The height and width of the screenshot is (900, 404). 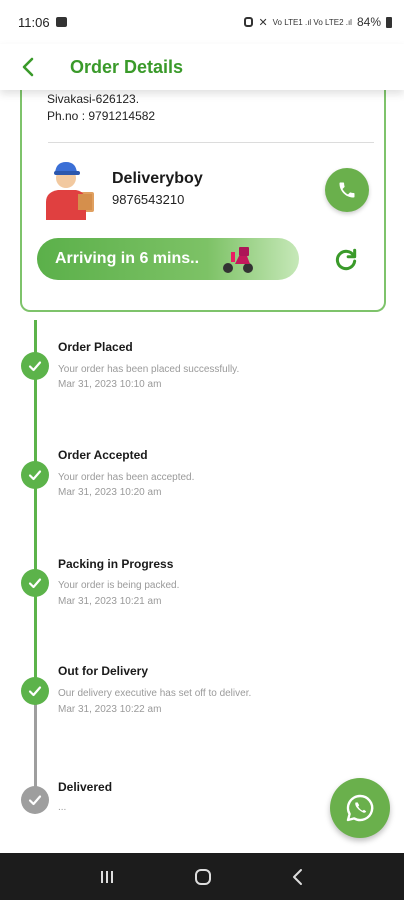 I want to click on battery-level: 84%, so click(x=368, y=22).